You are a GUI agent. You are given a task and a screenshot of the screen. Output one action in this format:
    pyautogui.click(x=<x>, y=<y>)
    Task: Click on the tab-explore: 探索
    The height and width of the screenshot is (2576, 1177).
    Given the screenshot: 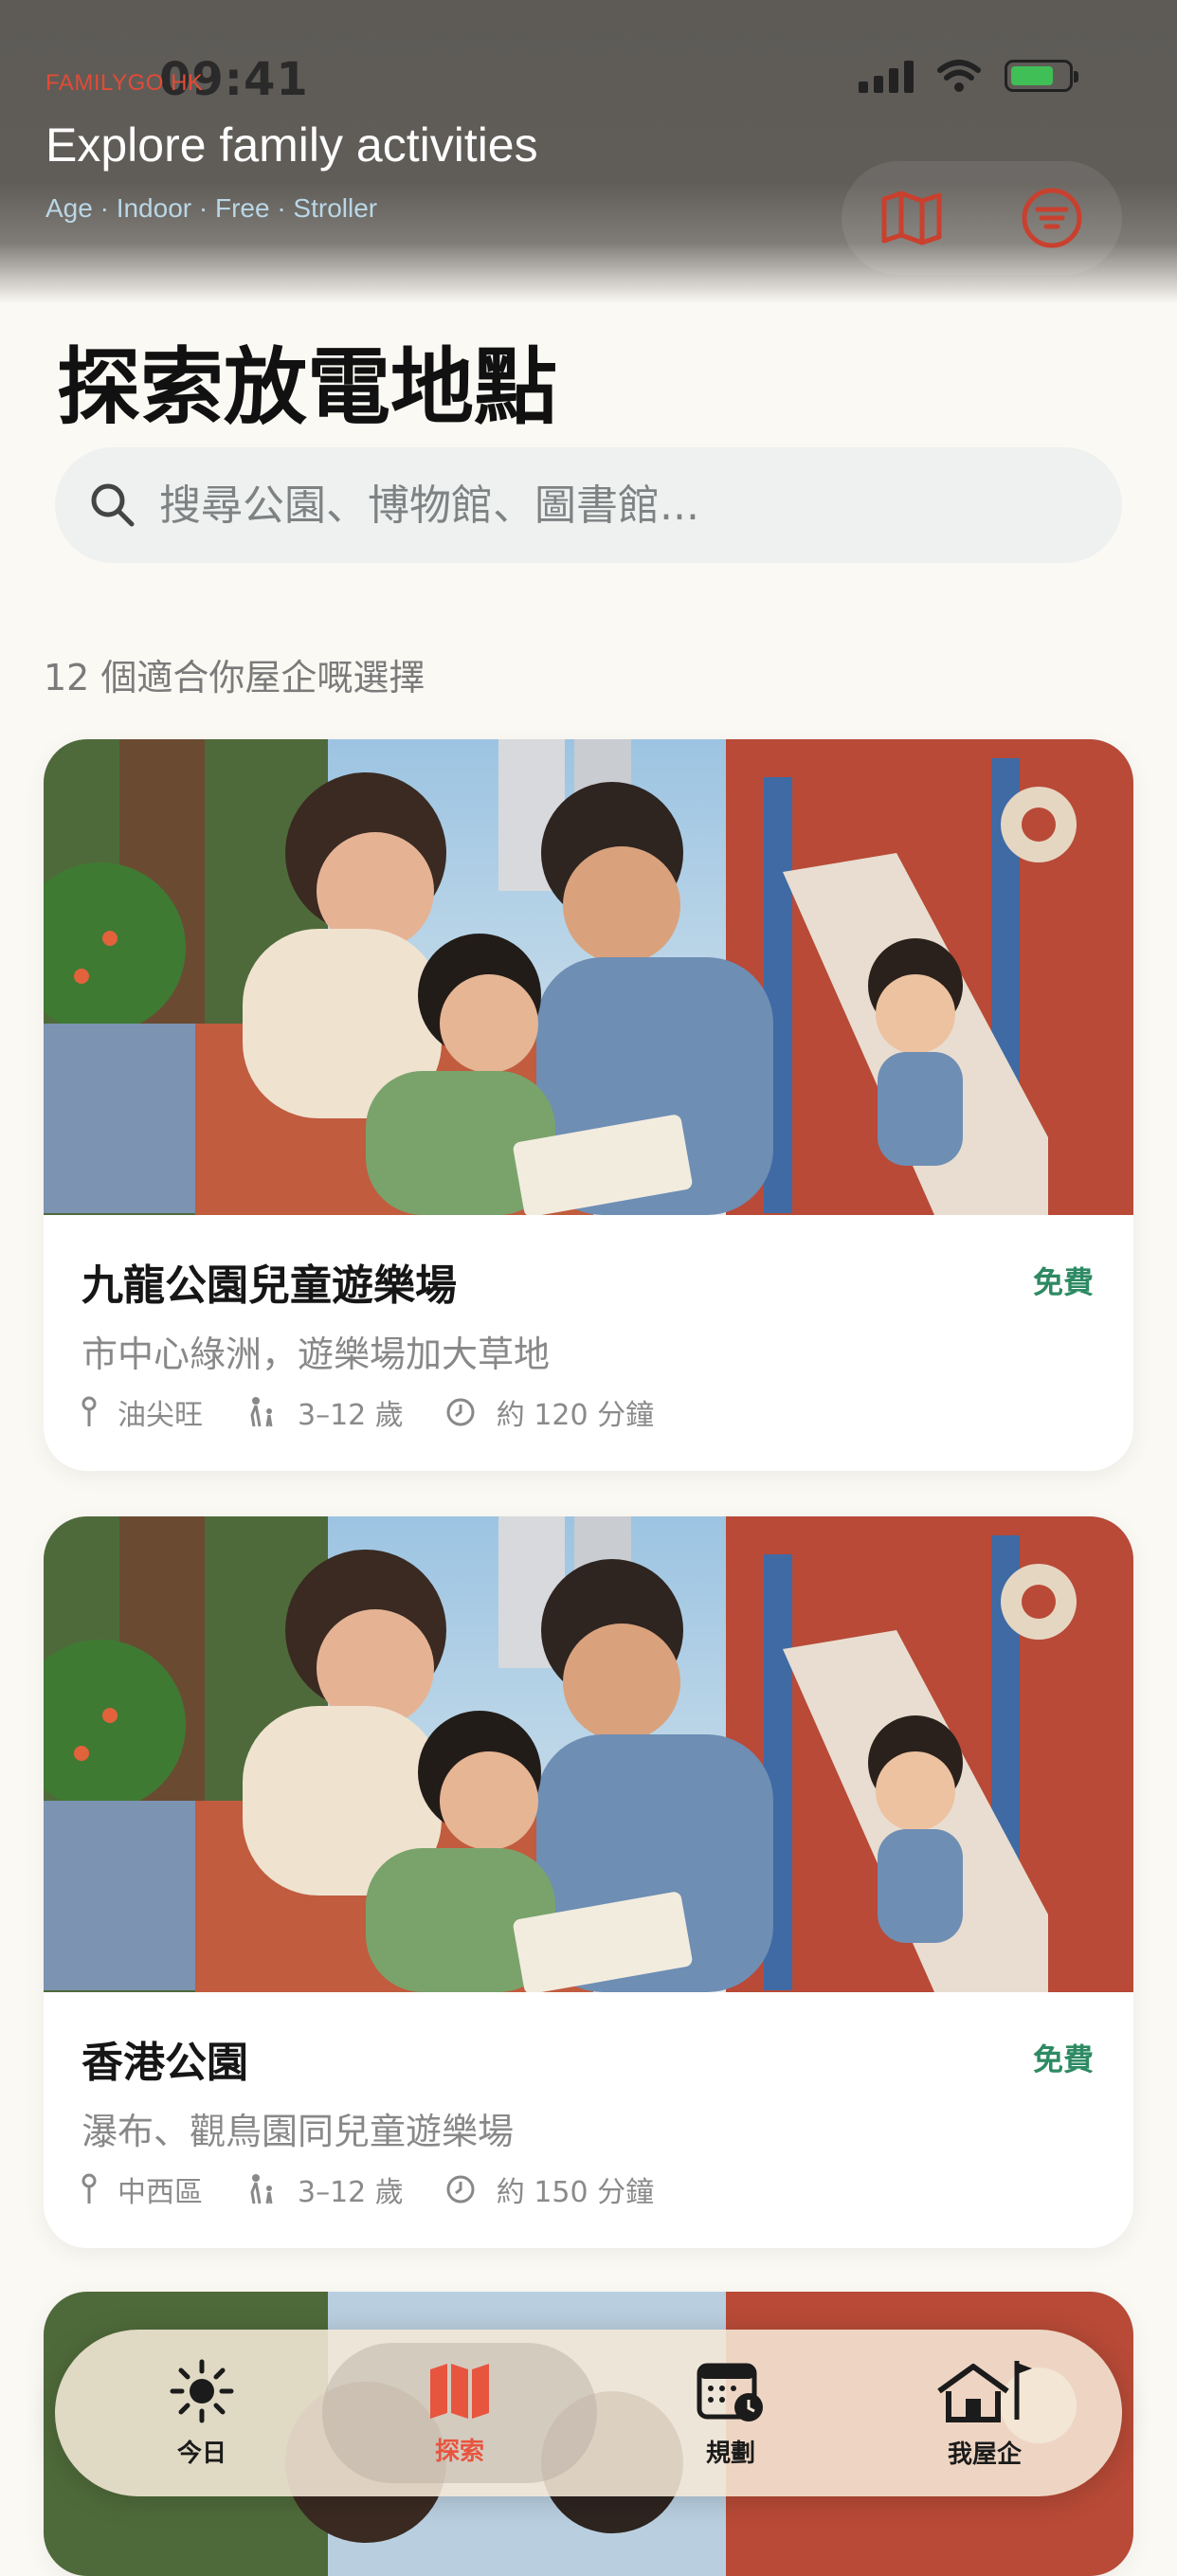 What is the action you would take?
    pyautogui.click(x=459, y=2413)
    